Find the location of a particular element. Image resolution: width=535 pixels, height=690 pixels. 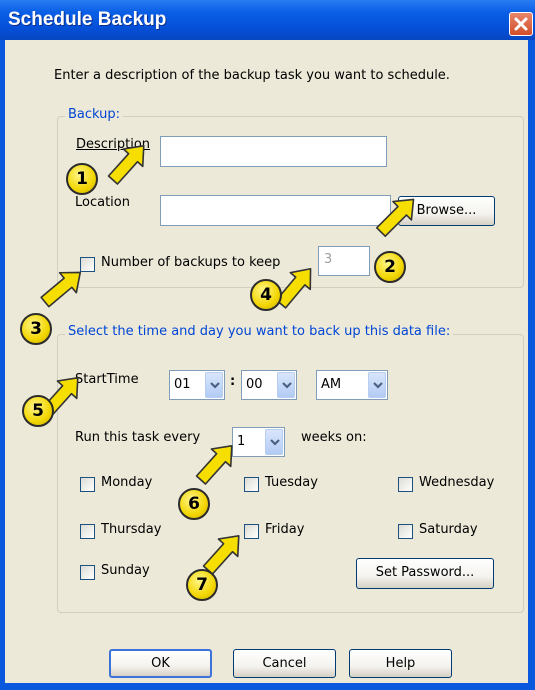

callout-5: 5 is located at coordinates (38, 411).